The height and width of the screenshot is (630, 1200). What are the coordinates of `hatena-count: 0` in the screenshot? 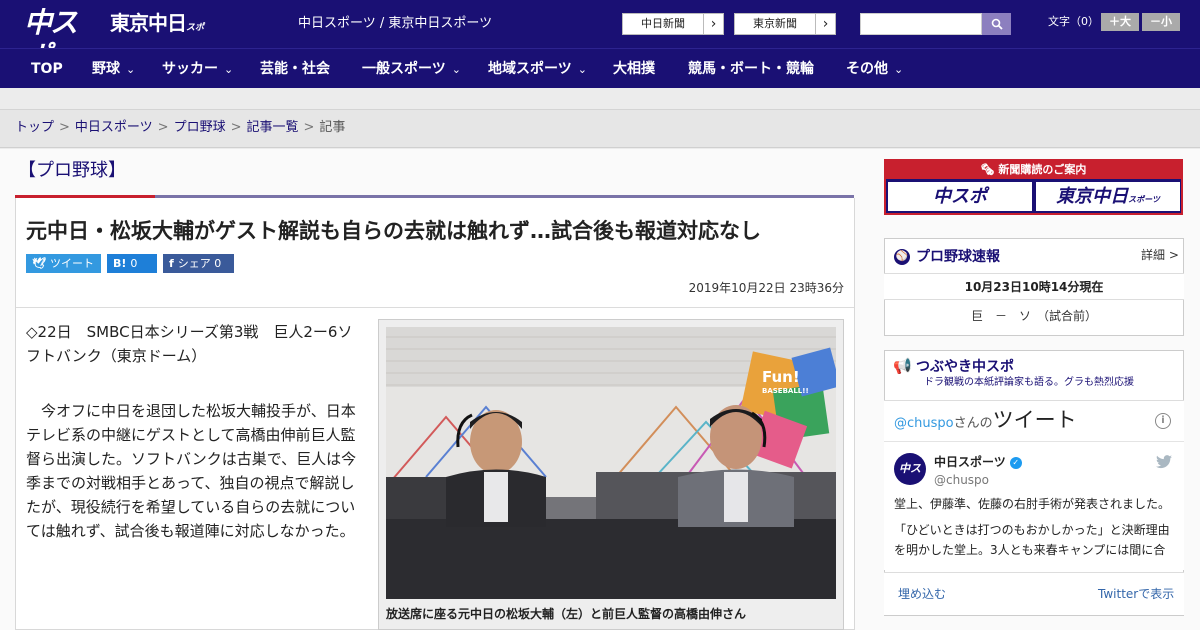 It's located at (134, 263).